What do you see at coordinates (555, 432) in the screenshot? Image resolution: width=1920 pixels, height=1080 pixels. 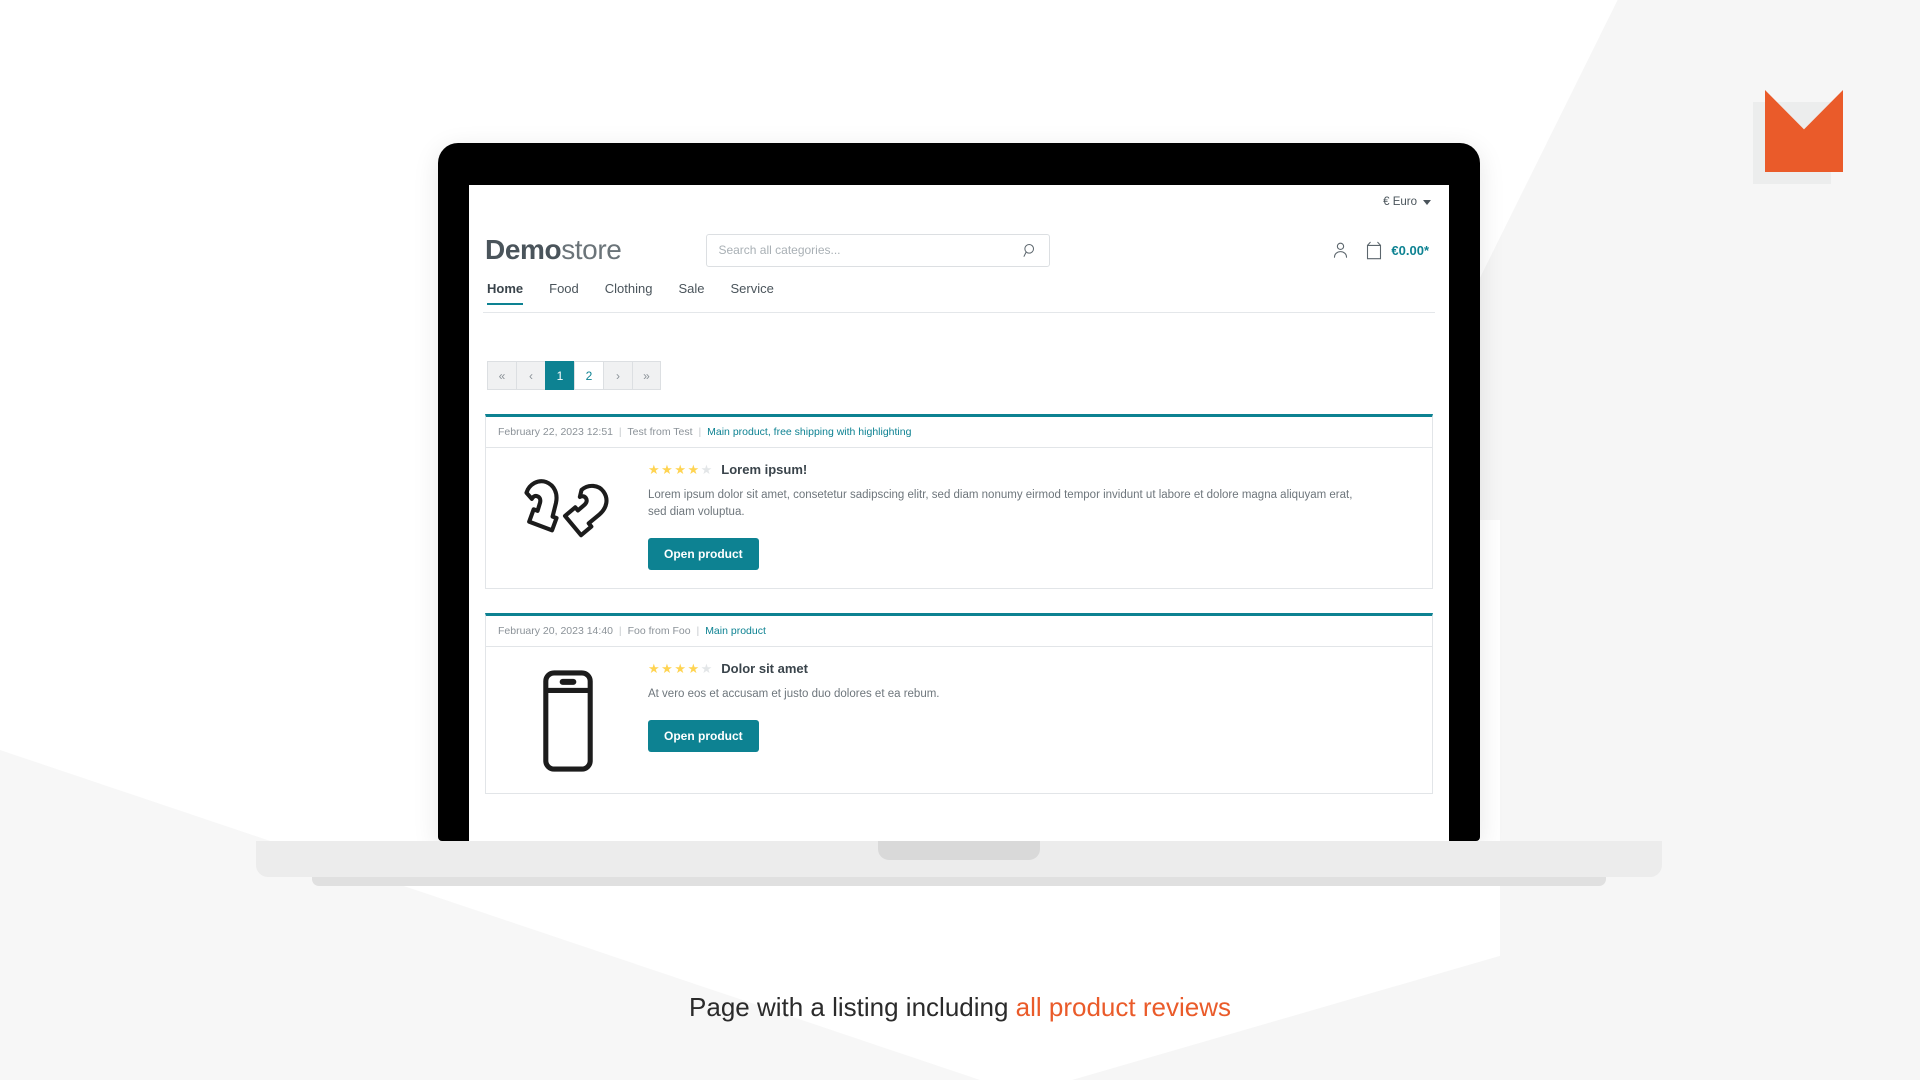 I see `review-date: February 22, 2023 12:51` at bounding box center [555, 432].